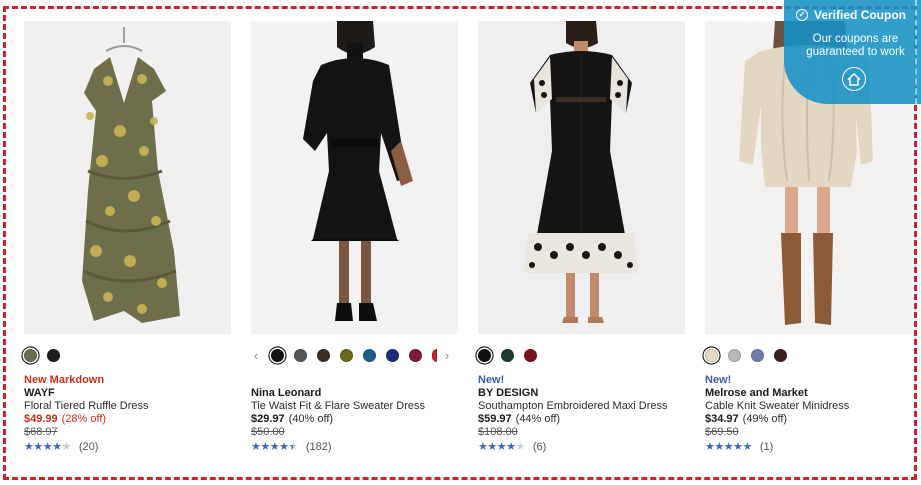 This screenshot has height=485, width=921. I want to click on rating: ★★★★★ (1), so click(813, 447).